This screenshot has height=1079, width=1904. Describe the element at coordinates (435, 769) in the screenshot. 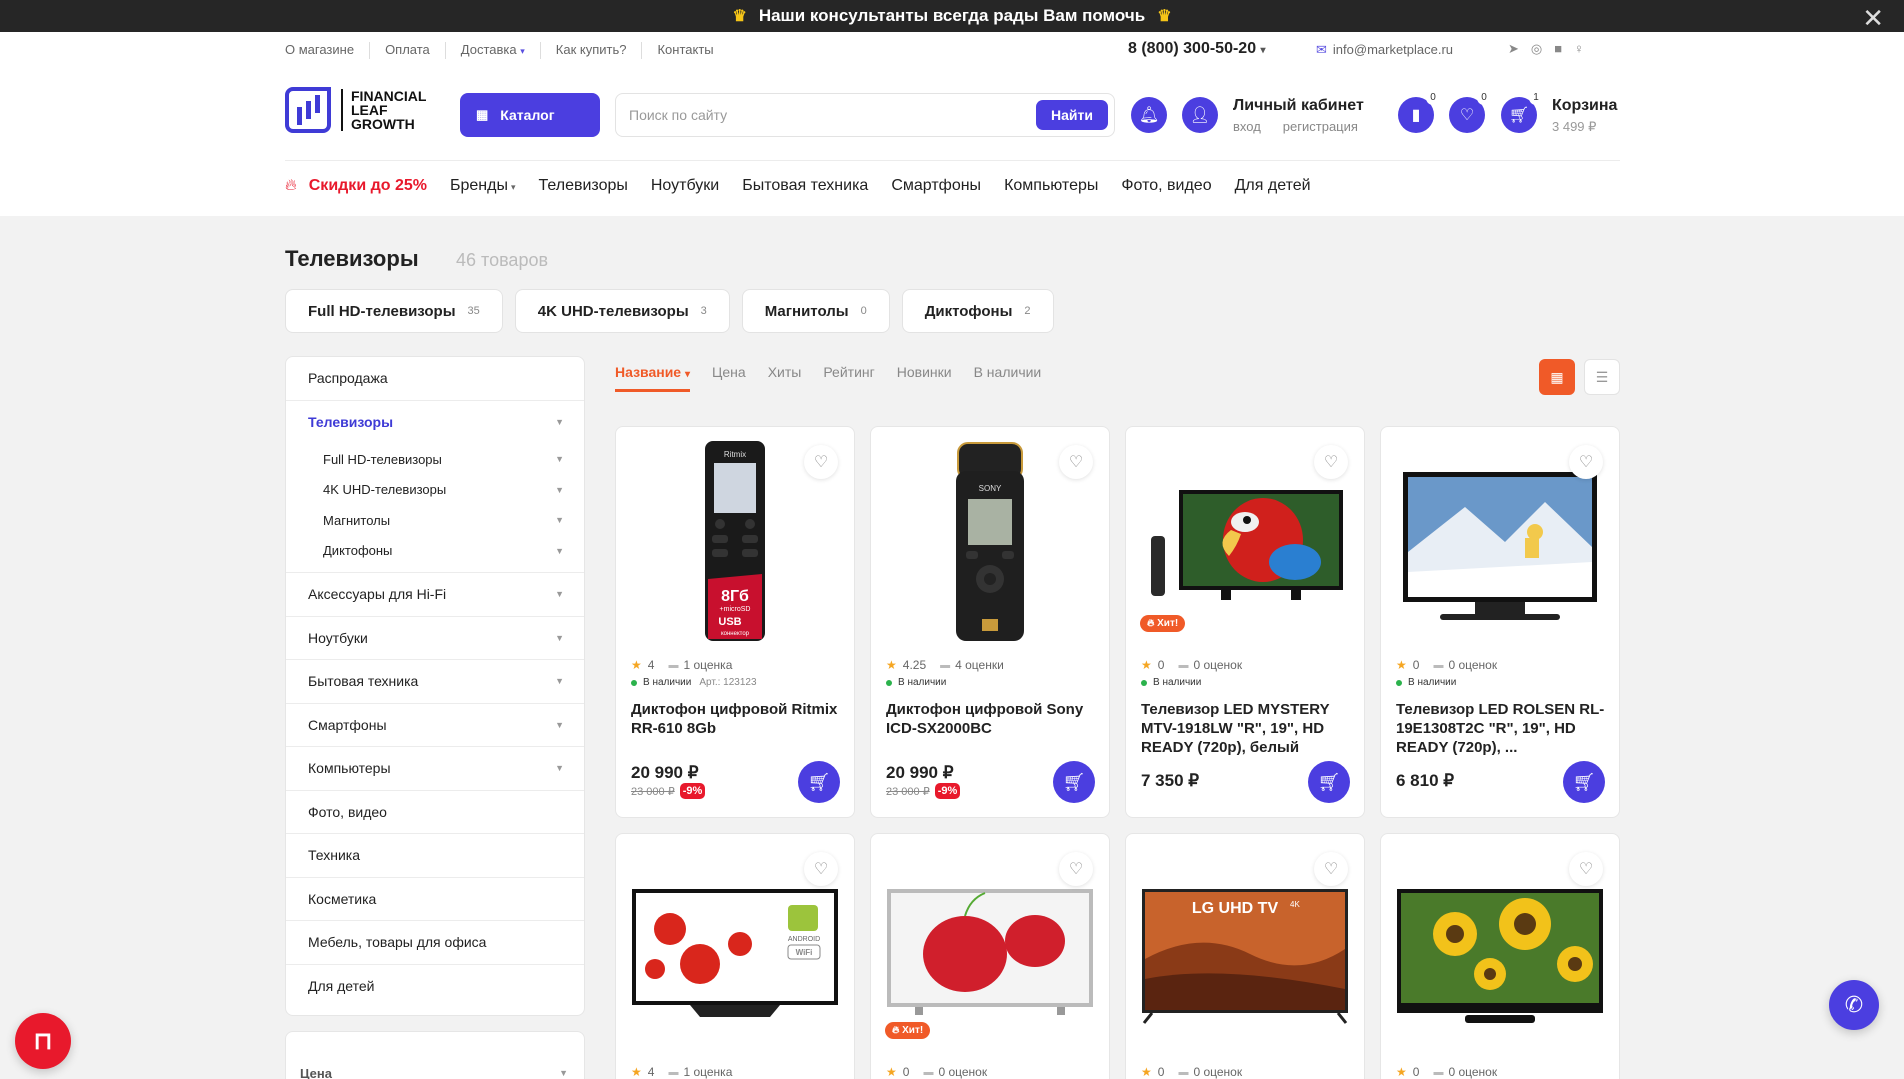

I see `sidebar-item-computers: Компьютеры ▼` at that location.